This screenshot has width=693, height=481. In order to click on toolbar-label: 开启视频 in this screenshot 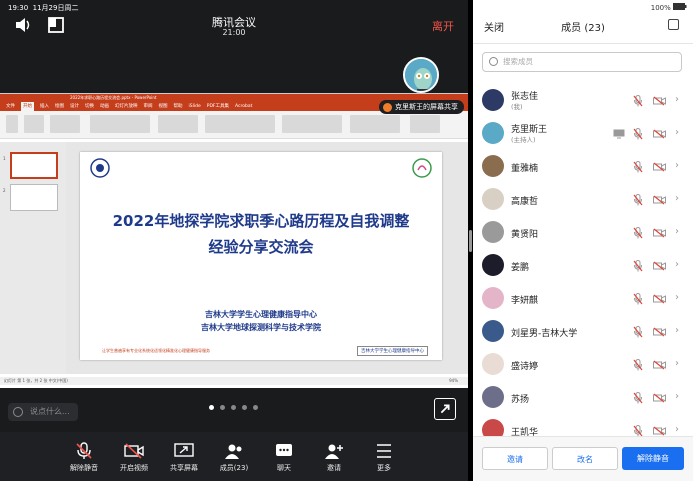, I will do `click(134, 468)`.